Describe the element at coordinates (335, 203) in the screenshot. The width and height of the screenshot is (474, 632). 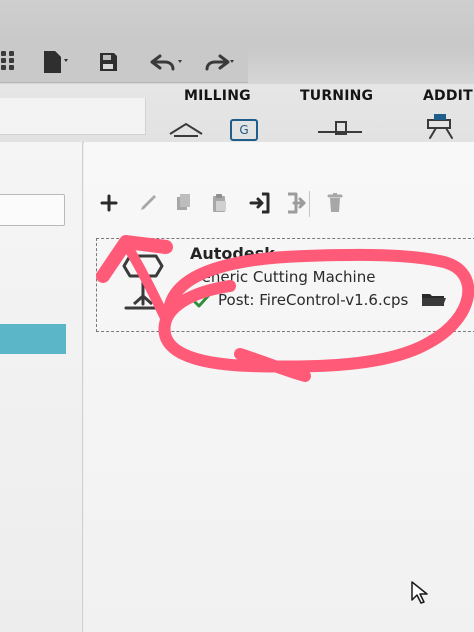
I see `trash-icon` at that location.